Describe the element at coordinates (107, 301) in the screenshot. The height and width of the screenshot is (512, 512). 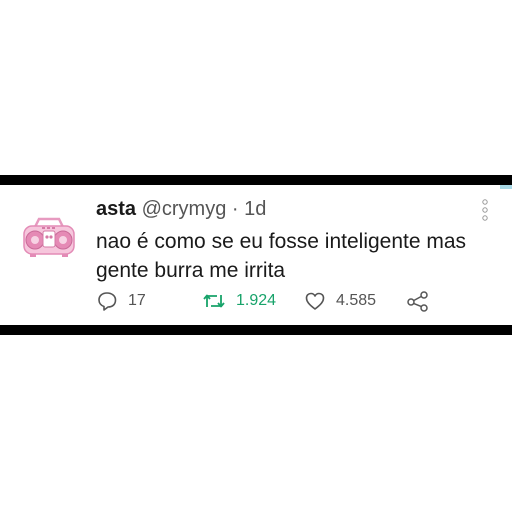
I see `reply-icon` at that location.